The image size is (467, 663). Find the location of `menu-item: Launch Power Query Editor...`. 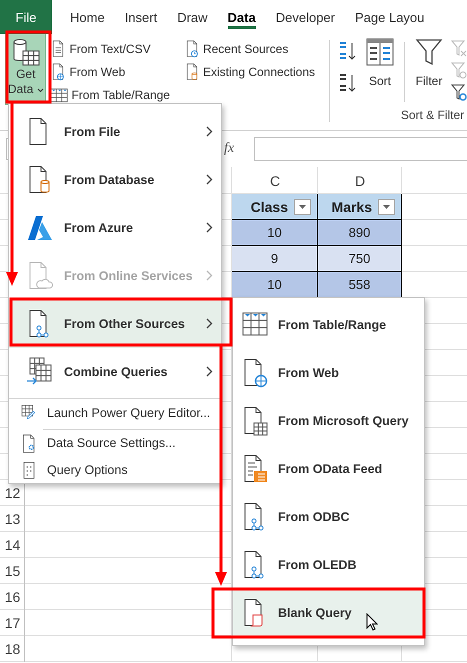

menu-item: Launch Power Query Editor... is located at coordinates (115, 412).